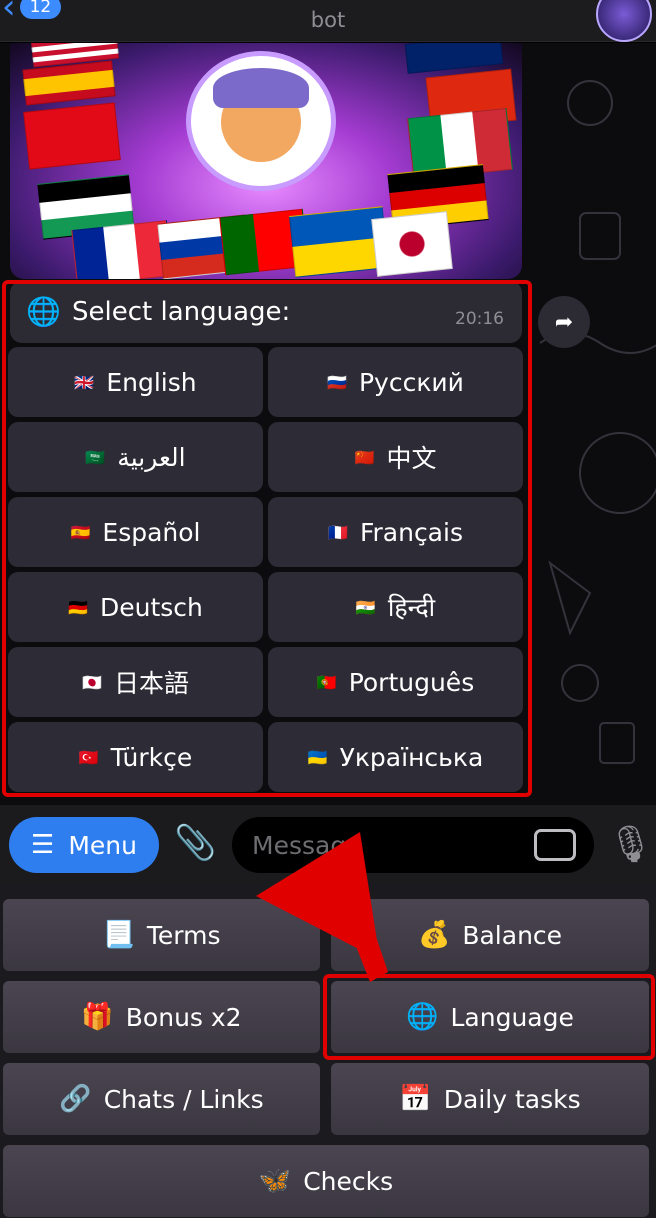  Describe the element at coordinates (135, 607) in the screenshot. I see `language-button-german: 🇩🇪 Deutsch` at that location.